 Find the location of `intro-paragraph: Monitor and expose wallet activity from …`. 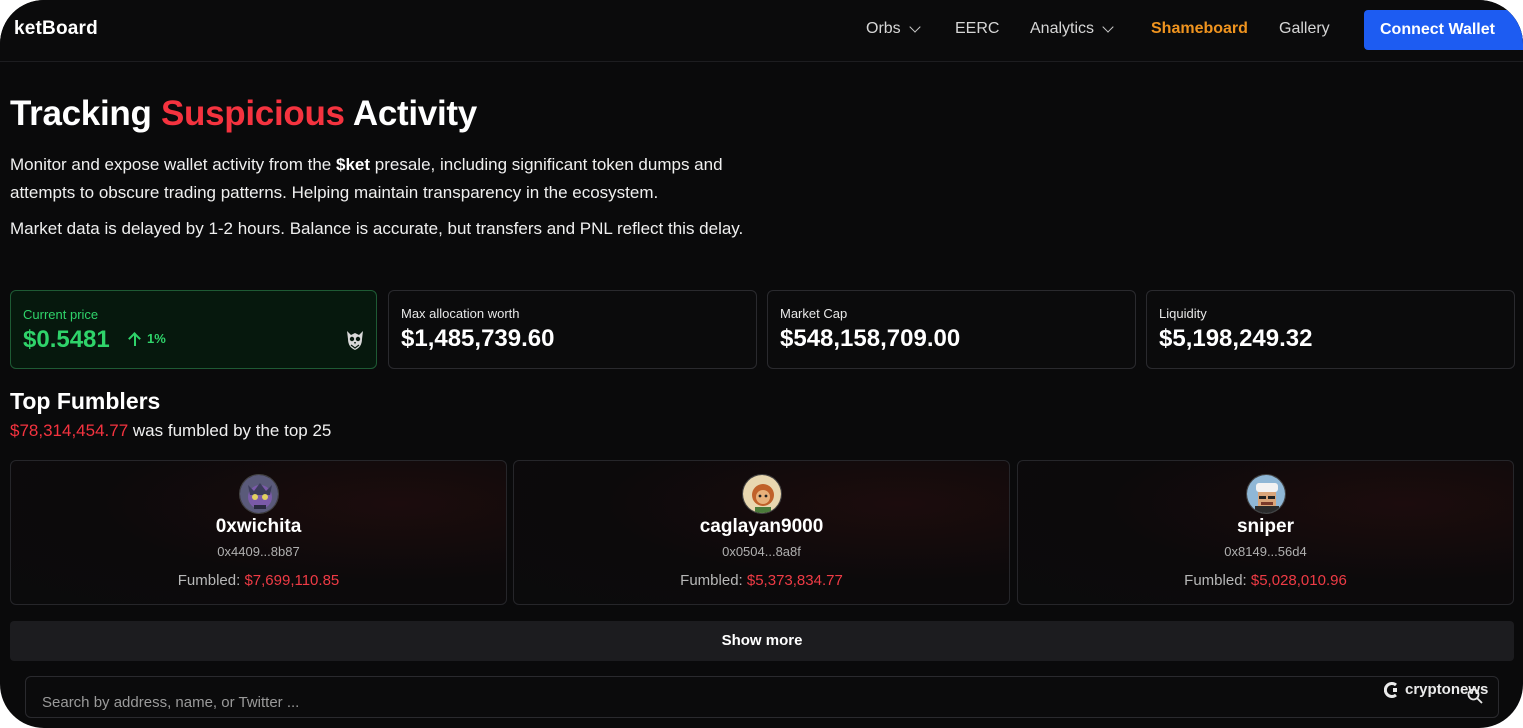

intro-paragraph: Monitor and expose wallet activity from … is located at coordinates (397, 179).